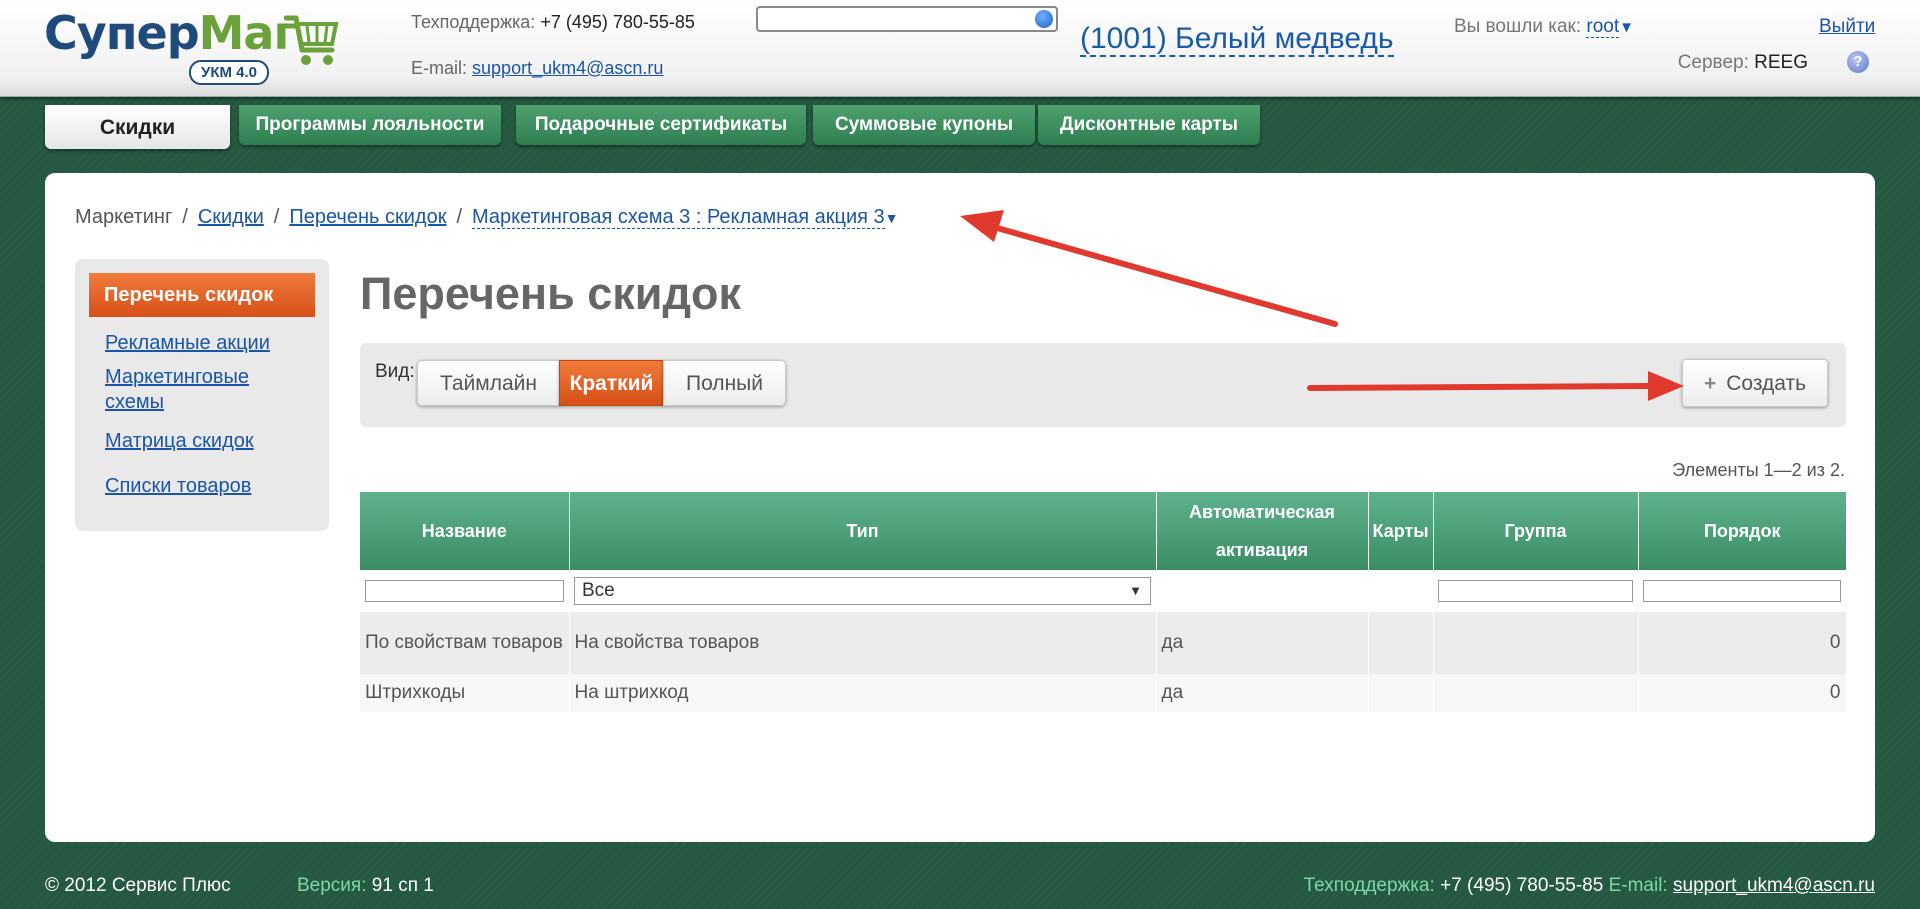  I want to click on order-filter-input, so click(1742, 591).